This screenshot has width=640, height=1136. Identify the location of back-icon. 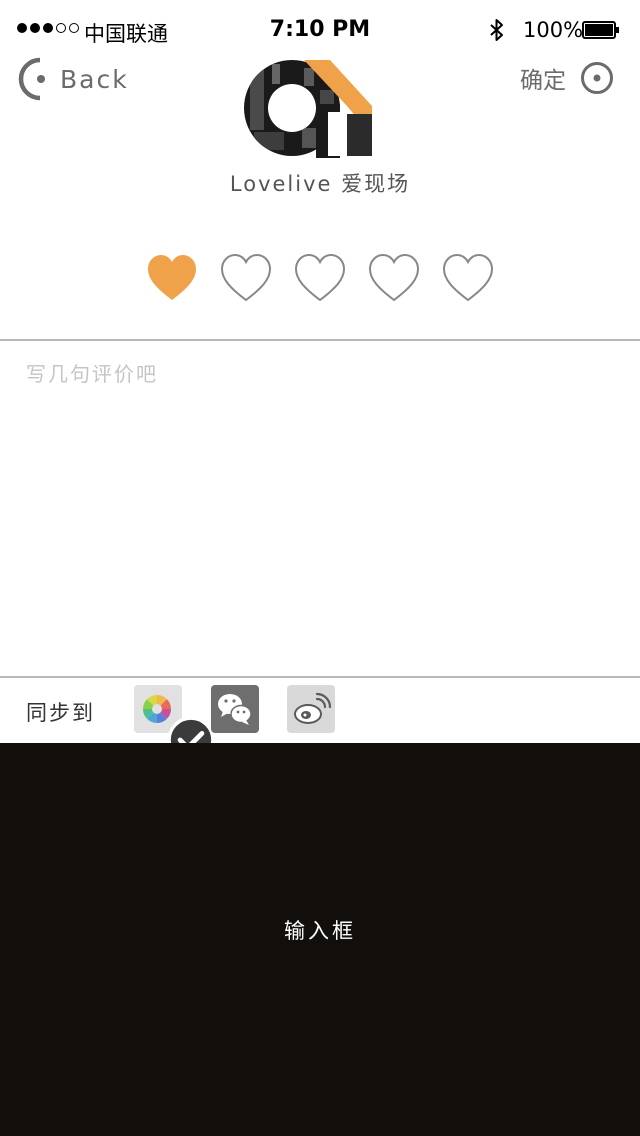
(31, 79).